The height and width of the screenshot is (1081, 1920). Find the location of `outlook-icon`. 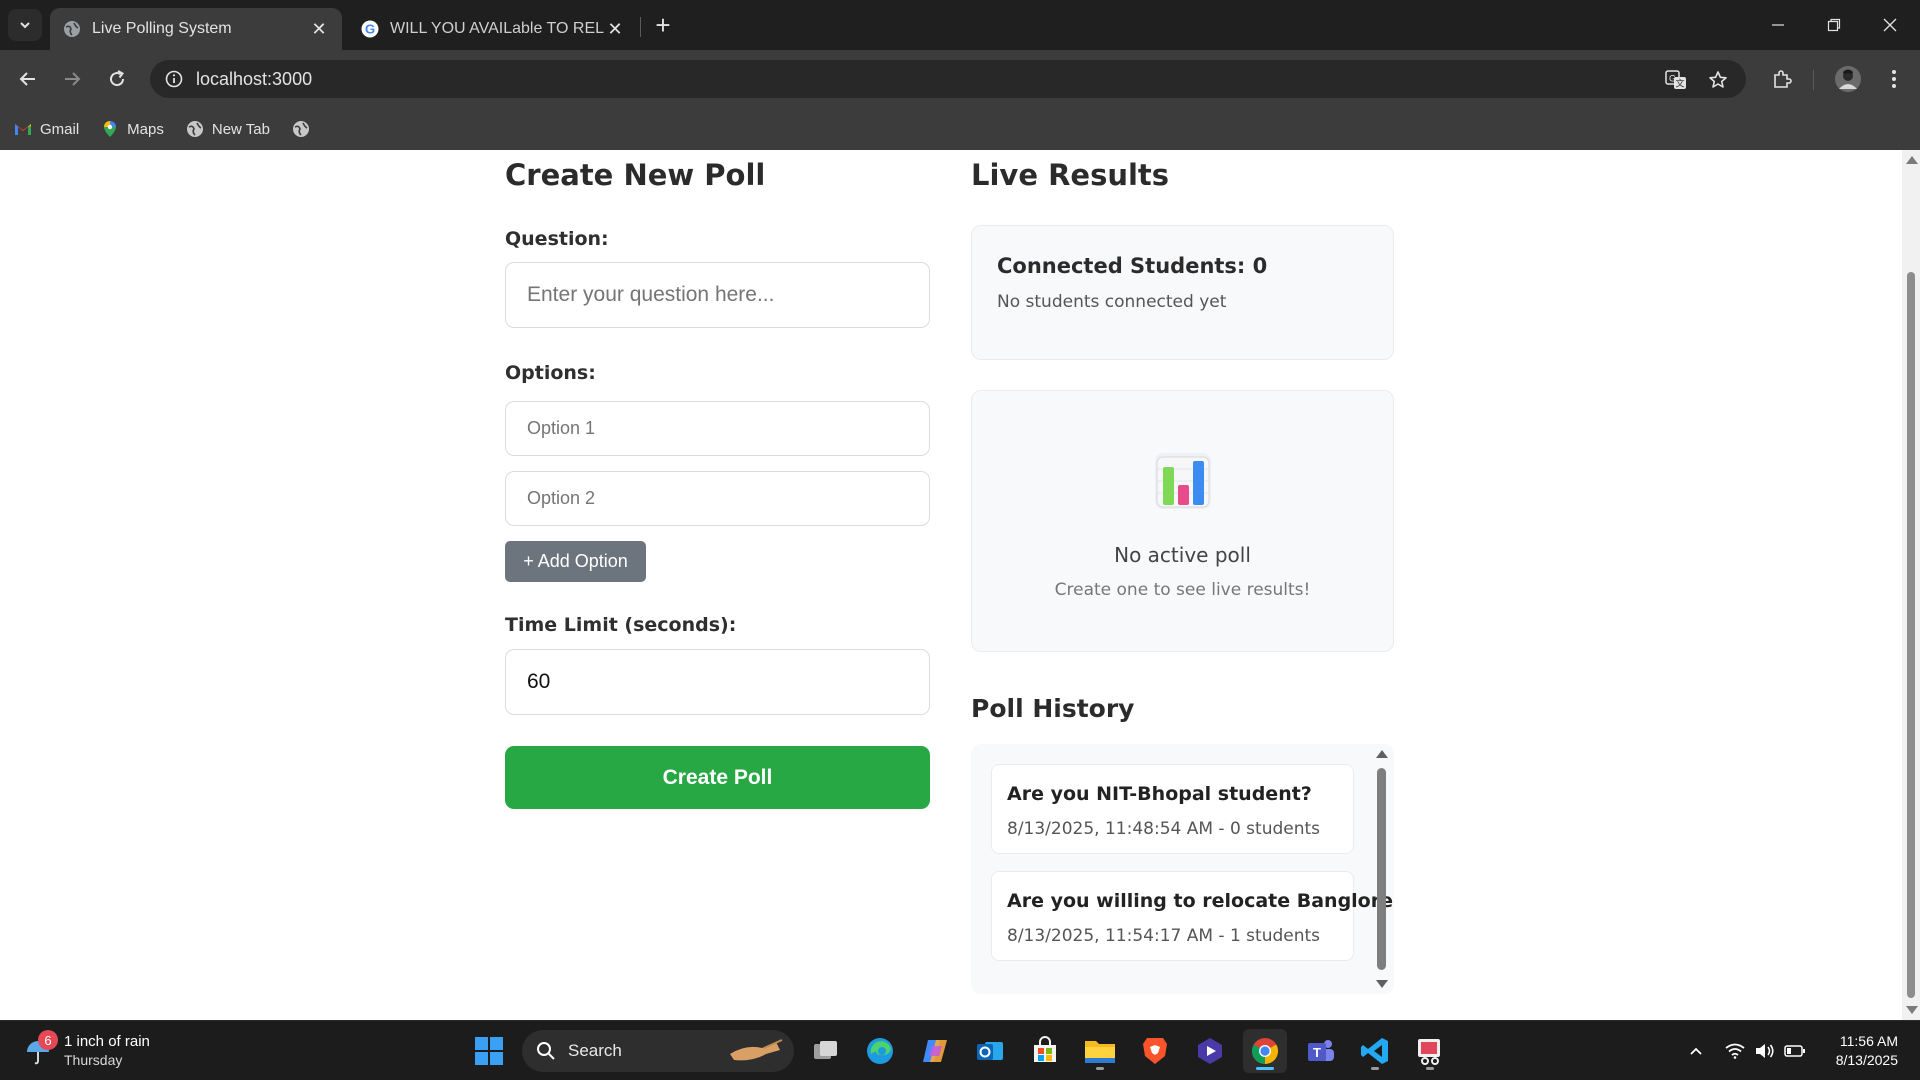

outlook-icon is located at coordinates (990, 1051).